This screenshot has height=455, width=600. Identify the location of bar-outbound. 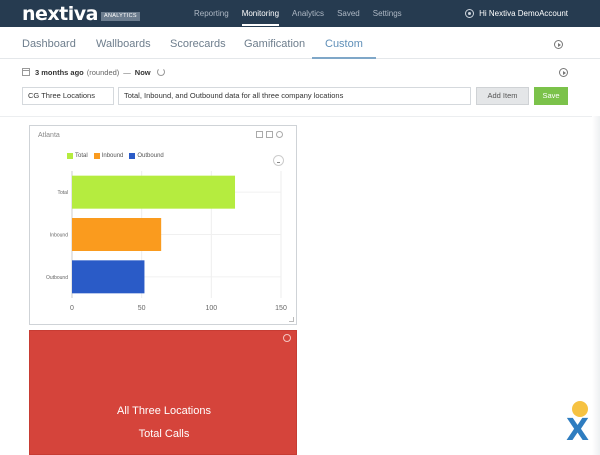
(108, 277).